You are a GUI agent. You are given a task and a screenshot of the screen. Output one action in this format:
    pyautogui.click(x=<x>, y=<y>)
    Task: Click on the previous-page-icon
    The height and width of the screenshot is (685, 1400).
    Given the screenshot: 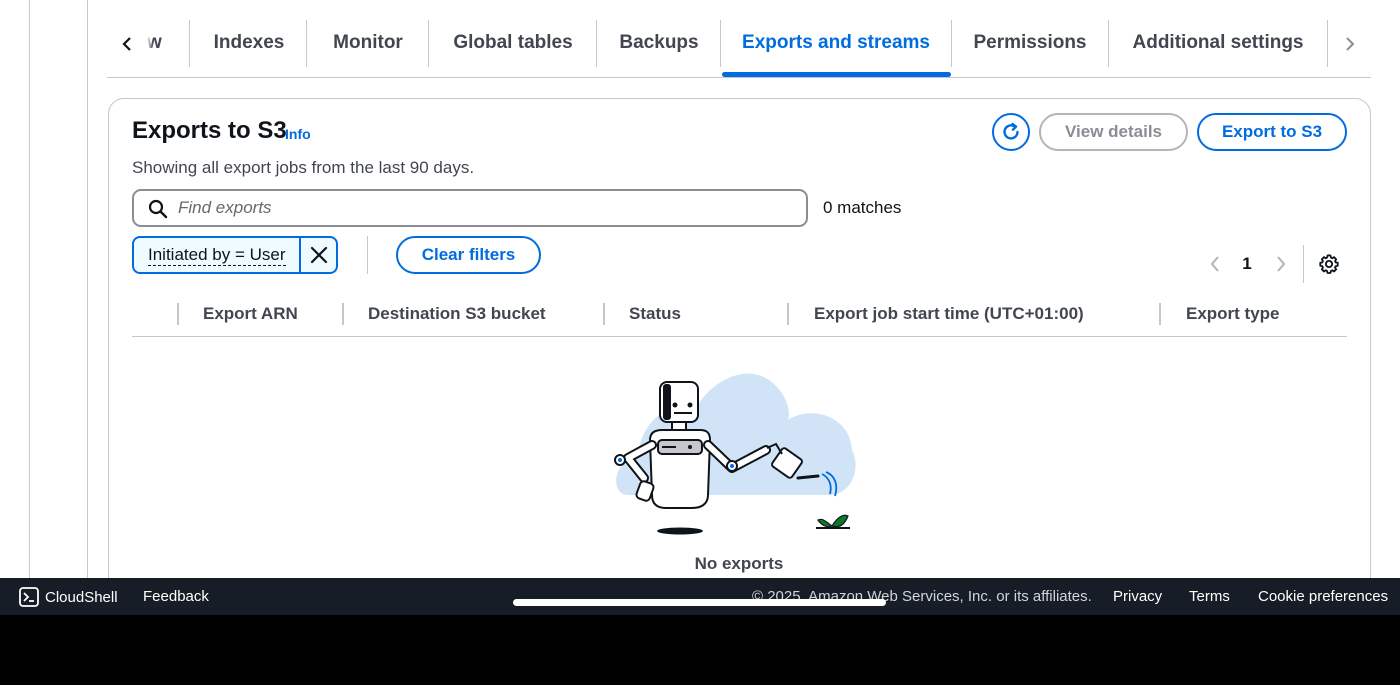 What is the action you would take?
    pyautogui.click(x=1215, y=264)
    